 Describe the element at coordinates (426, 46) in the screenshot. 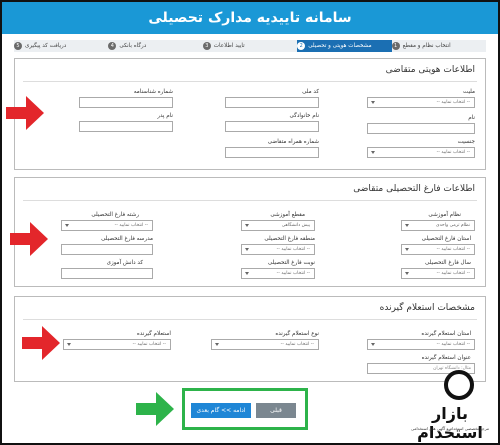

I see `step-label: انتخاب نظام و مقطع` at that location.